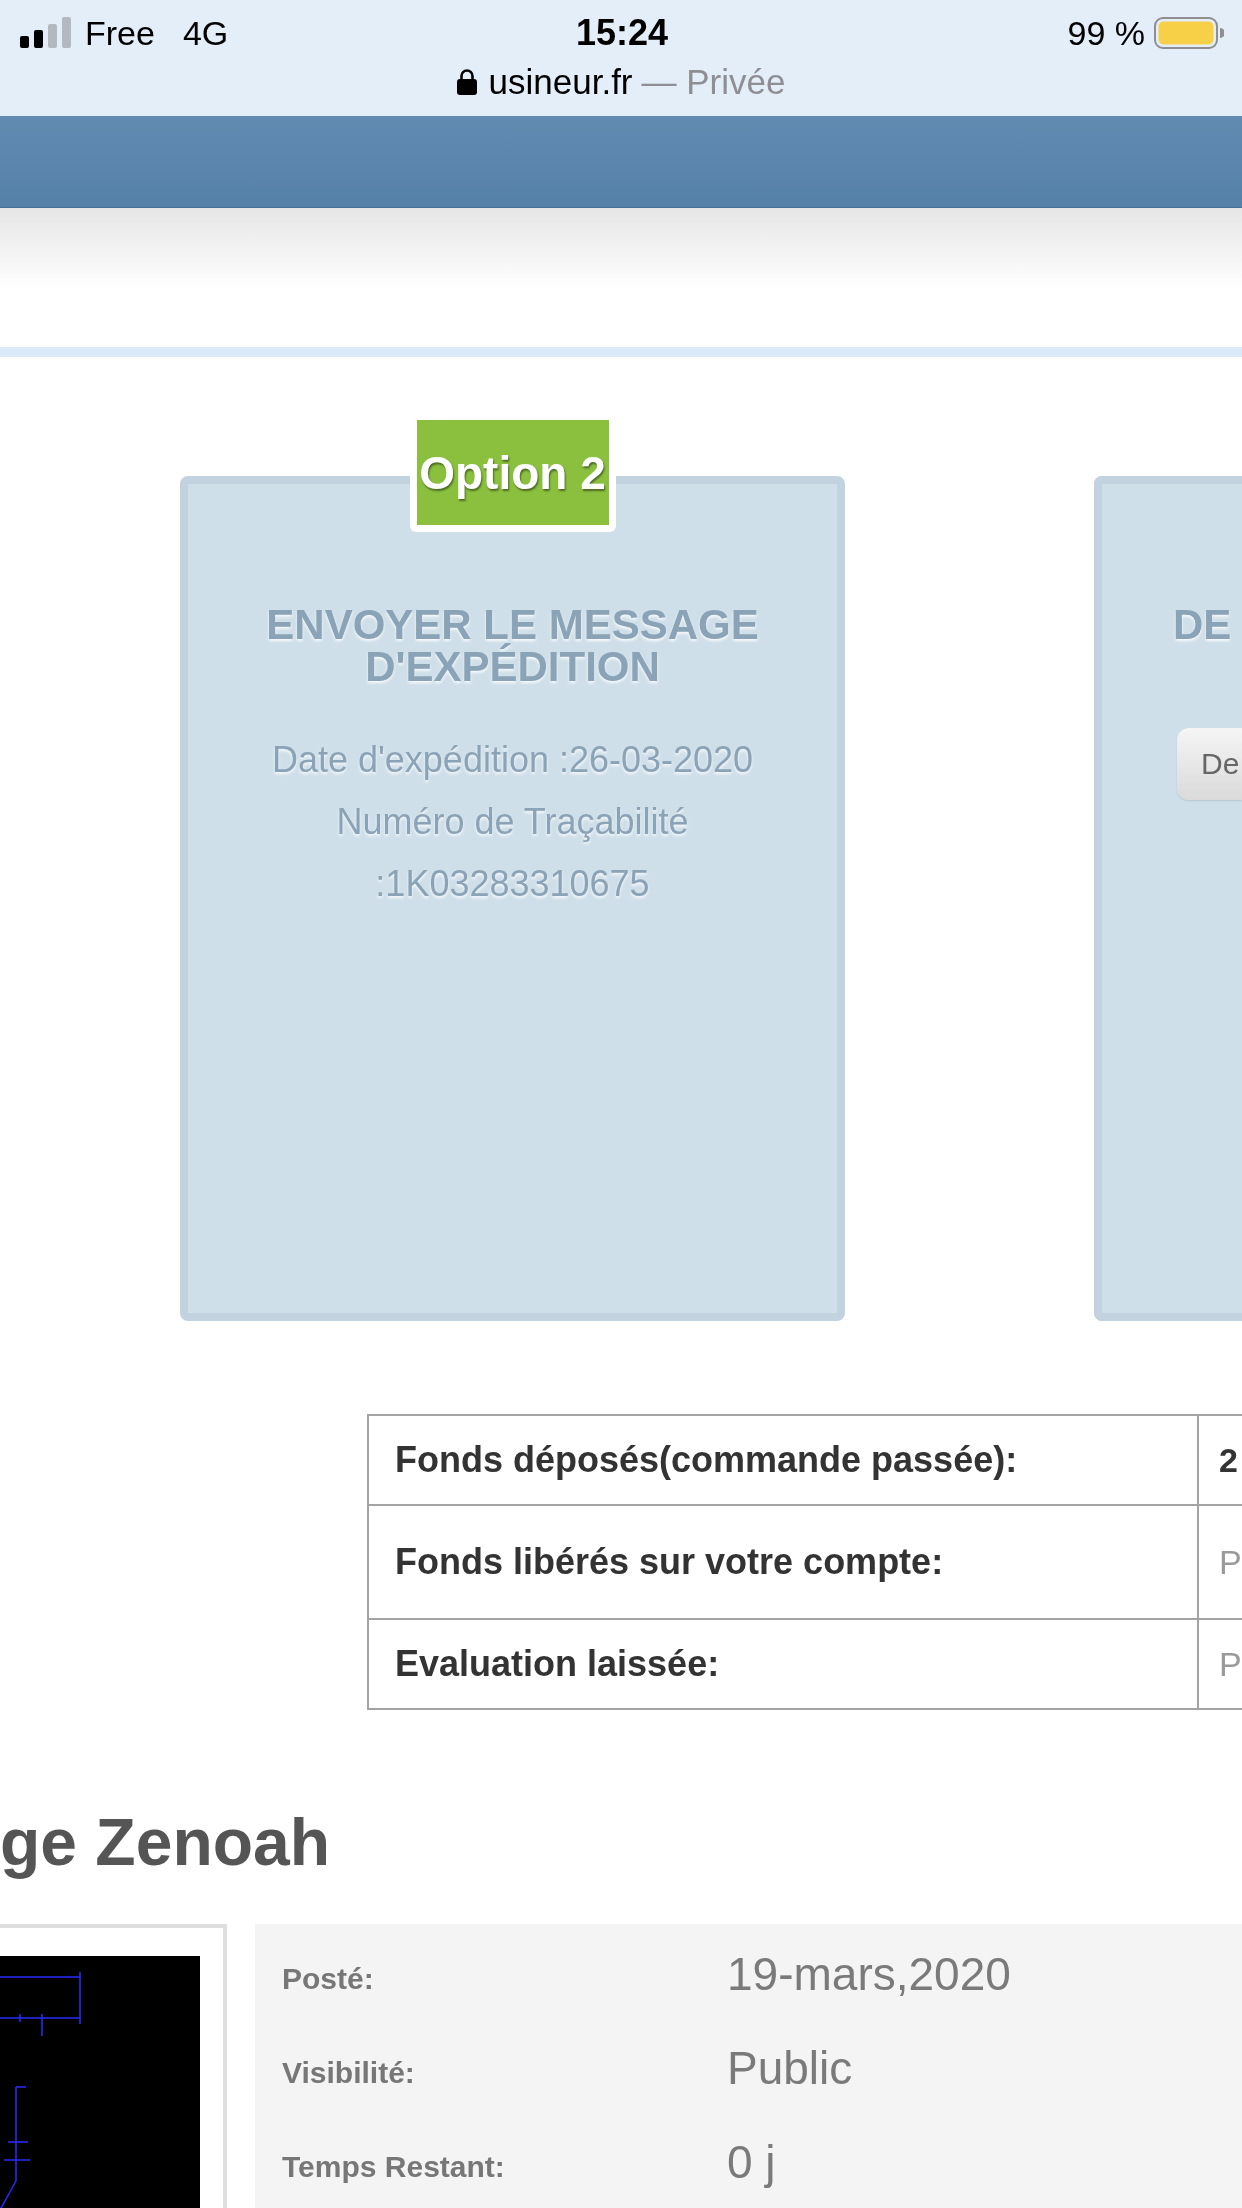  Describe the element at coordinates (622, 32) in the screenshot. I see `time-text: 15:24` at that location.